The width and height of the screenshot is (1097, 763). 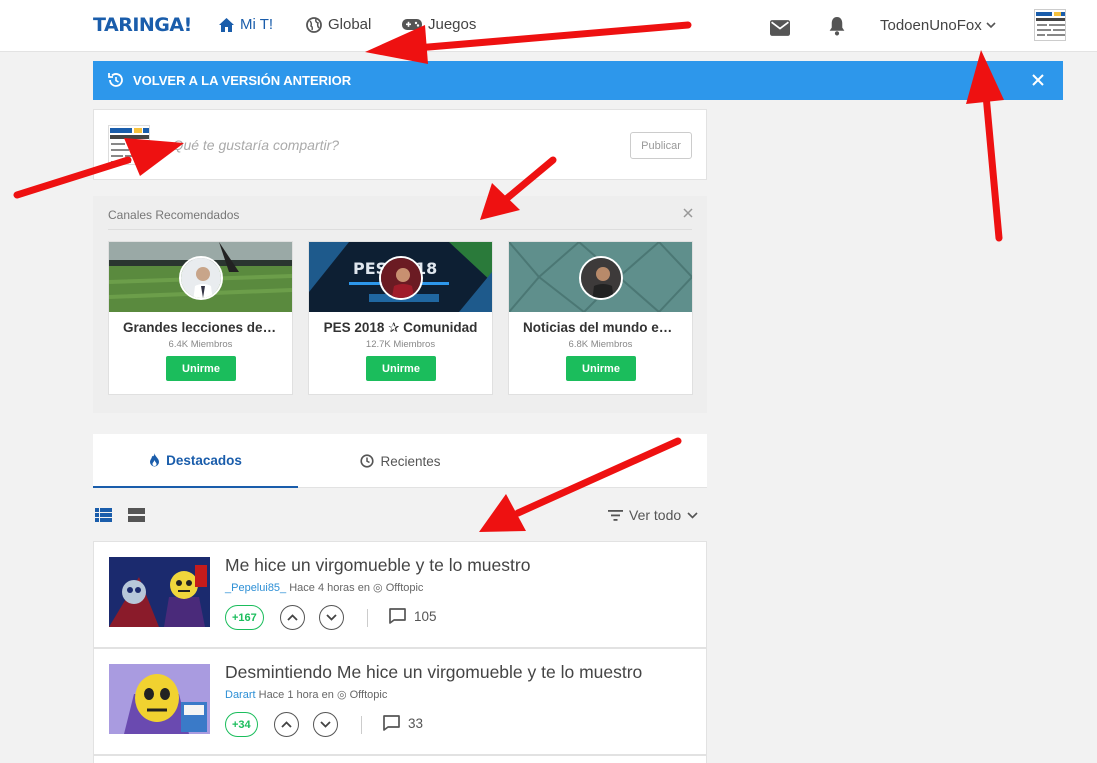 I want to click on feed-tabs: Destacados Recientes, so click(x=400, y=461).